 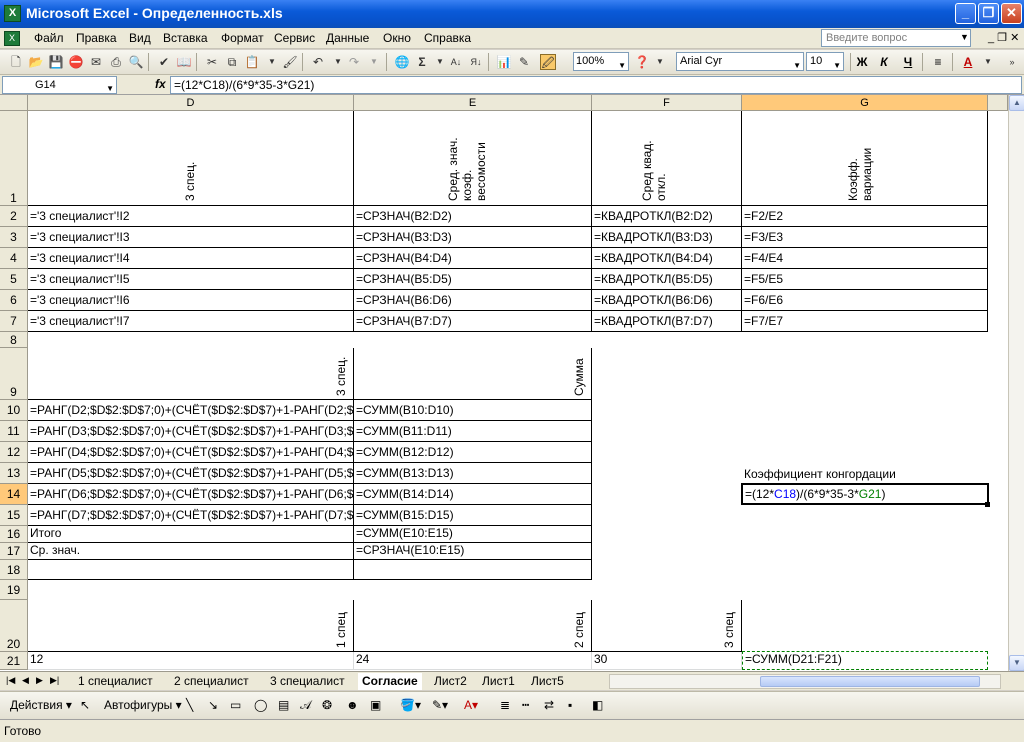 I want to click on scroll-up-icon: ▲, so click(x=1016, y=103).